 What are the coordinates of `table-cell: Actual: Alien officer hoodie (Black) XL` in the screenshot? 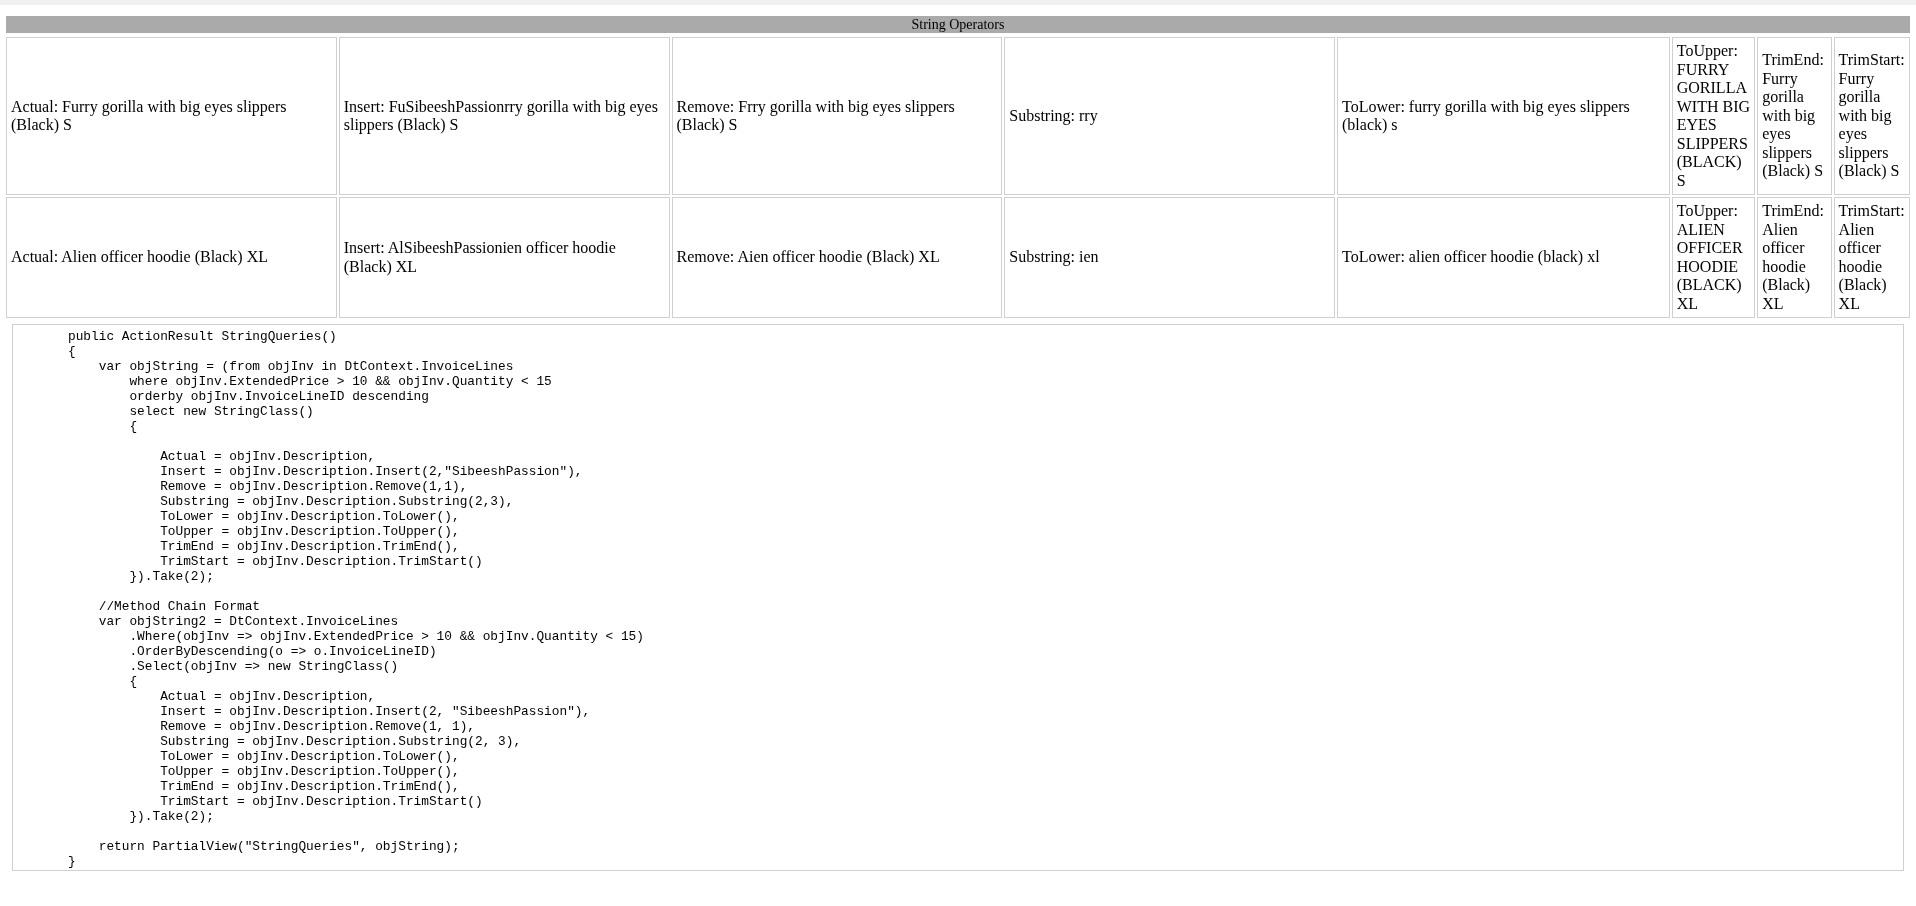 It's located at (171, 257).